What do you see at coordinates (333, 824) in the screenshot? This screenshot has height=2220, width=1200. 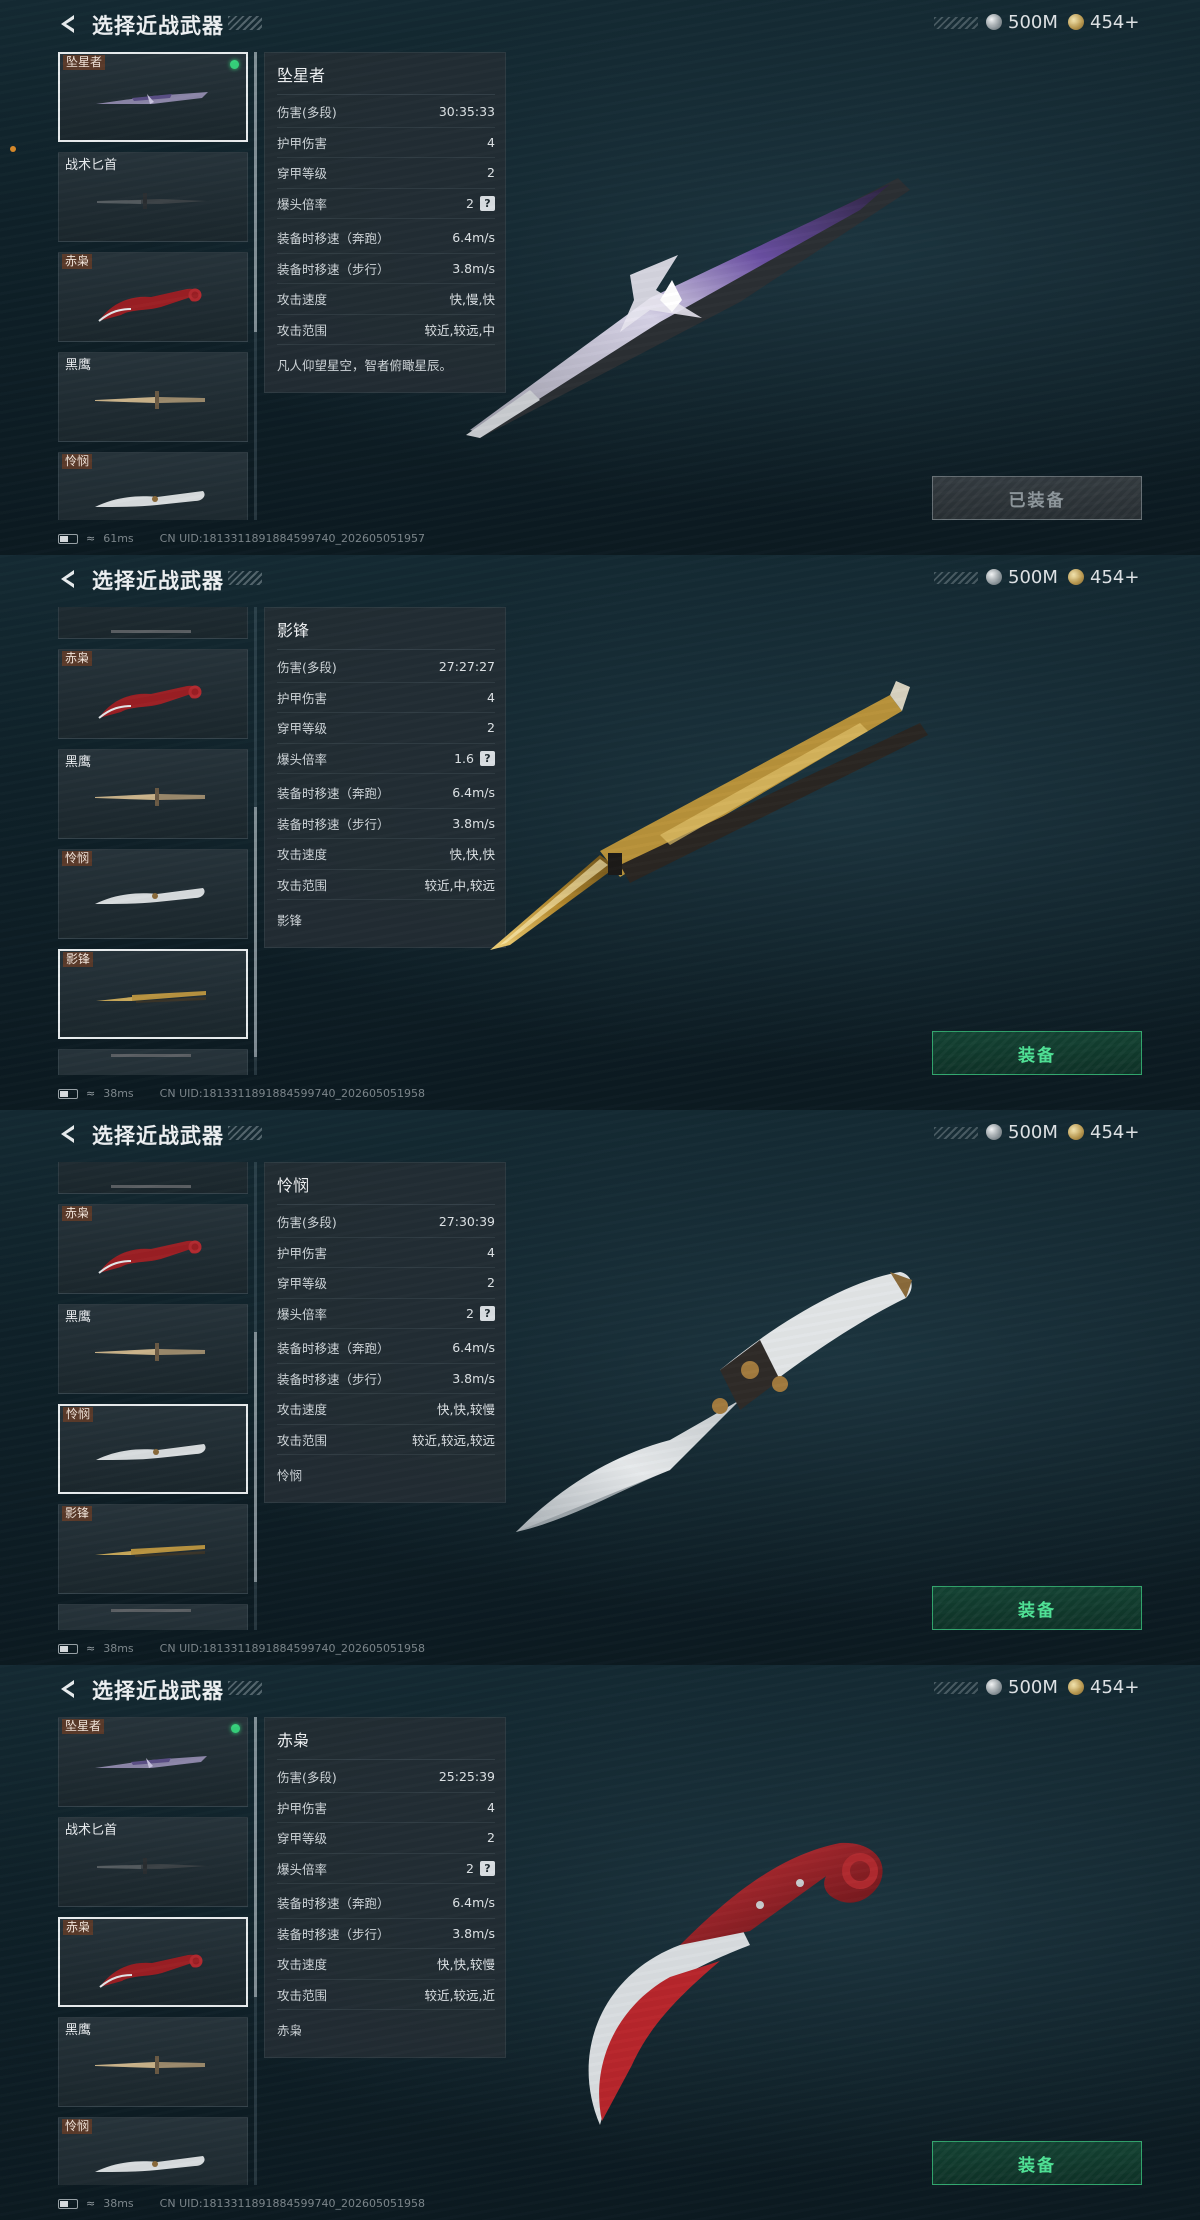 I see `stat-label: 装备时移速（步行）` at bounding box center [333, 824].